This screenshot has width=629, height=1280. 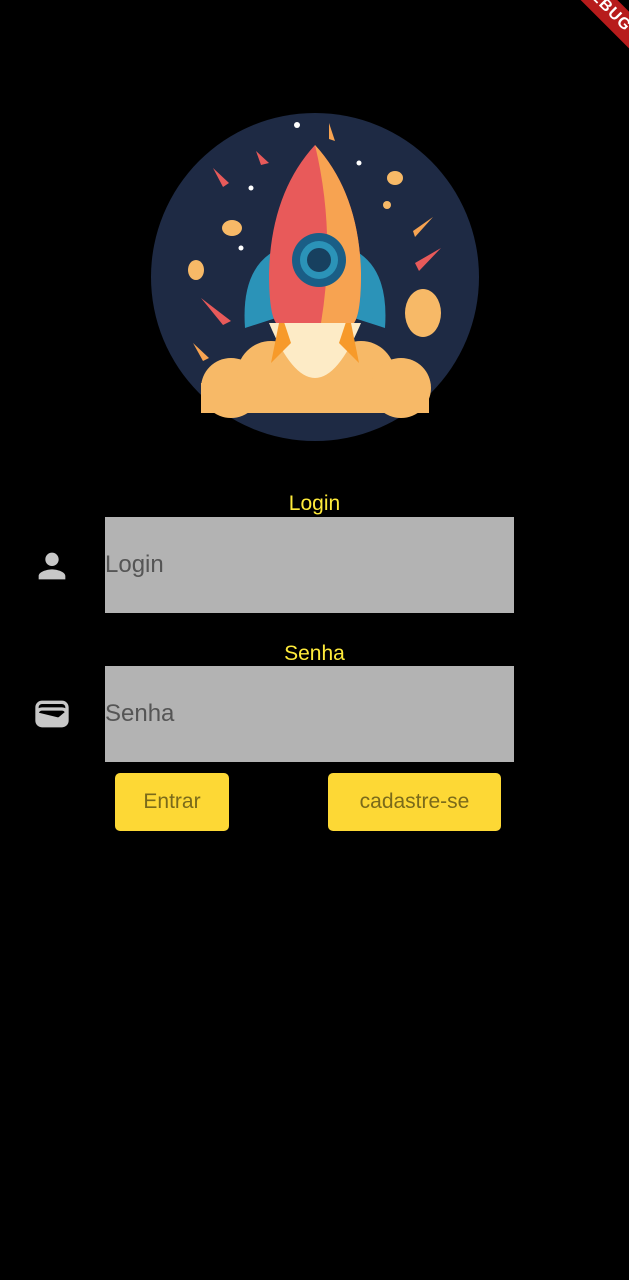 I want to click on password-field, so click(x=309, y=714).